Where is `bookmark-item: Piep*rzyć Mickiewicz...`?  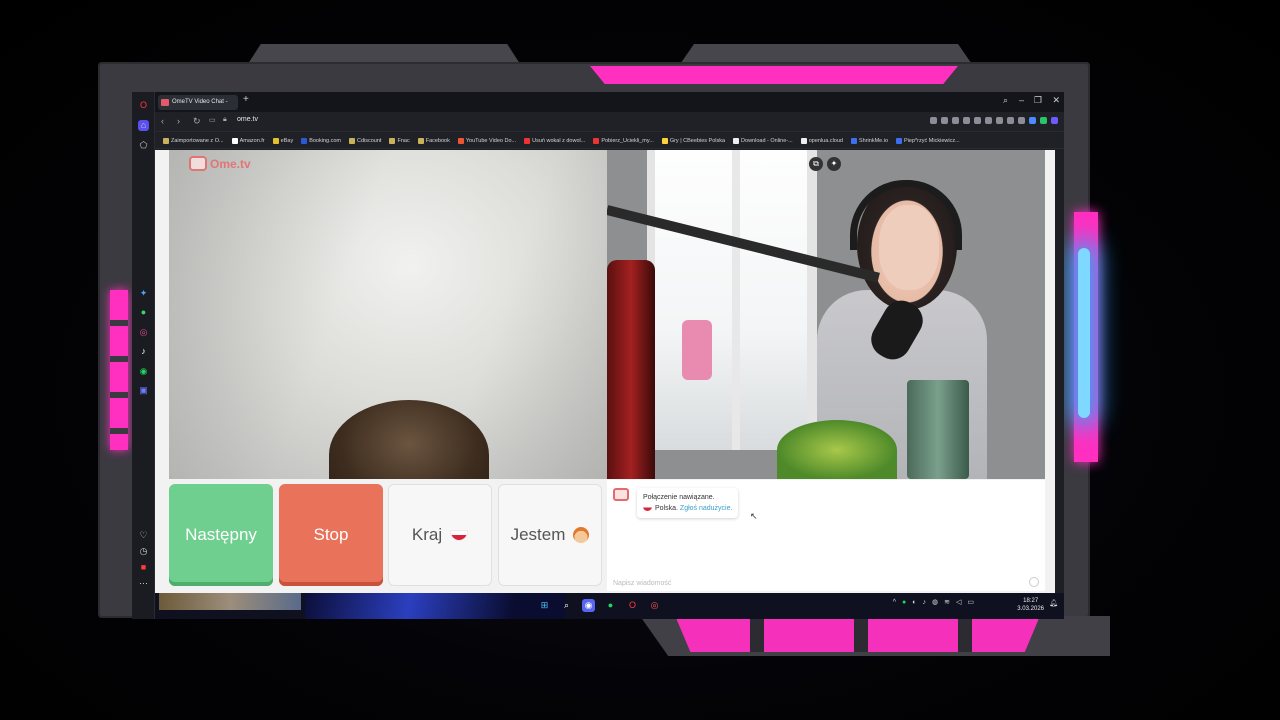
bookmark-item: Piep*rzyć Mickiewicz... is located at coordinates (928, 140).